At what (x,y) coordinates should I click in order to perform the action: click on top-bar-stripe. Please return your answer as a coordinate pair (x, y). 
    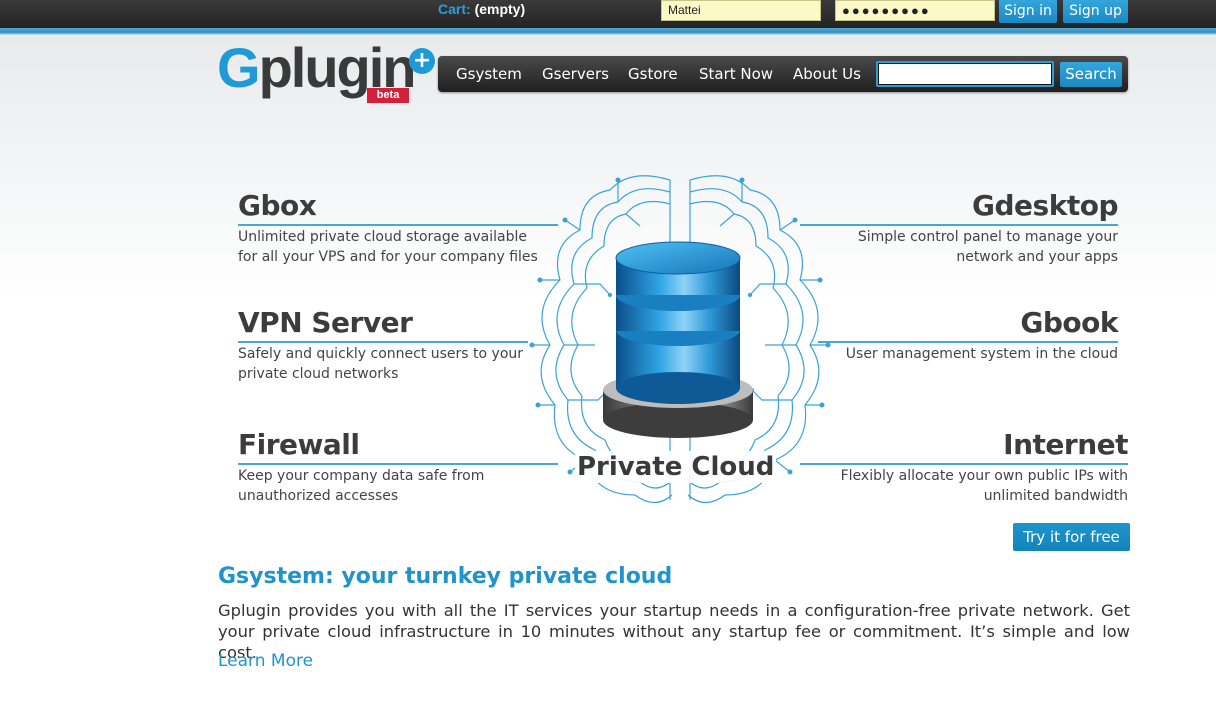
    Looking at the image, I should click on (608, 31).